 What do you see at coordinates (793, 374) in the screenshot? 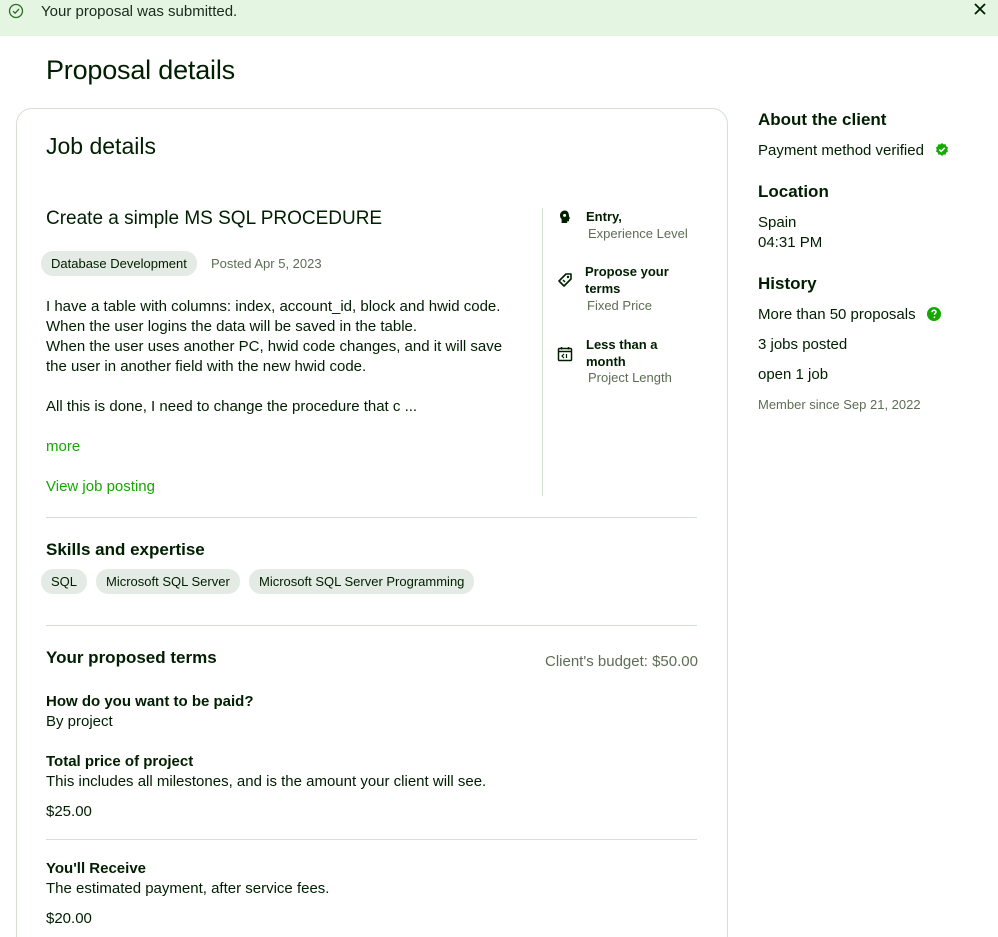
I see `open-jobs: open 1 job` at bounding box center [793, 374].